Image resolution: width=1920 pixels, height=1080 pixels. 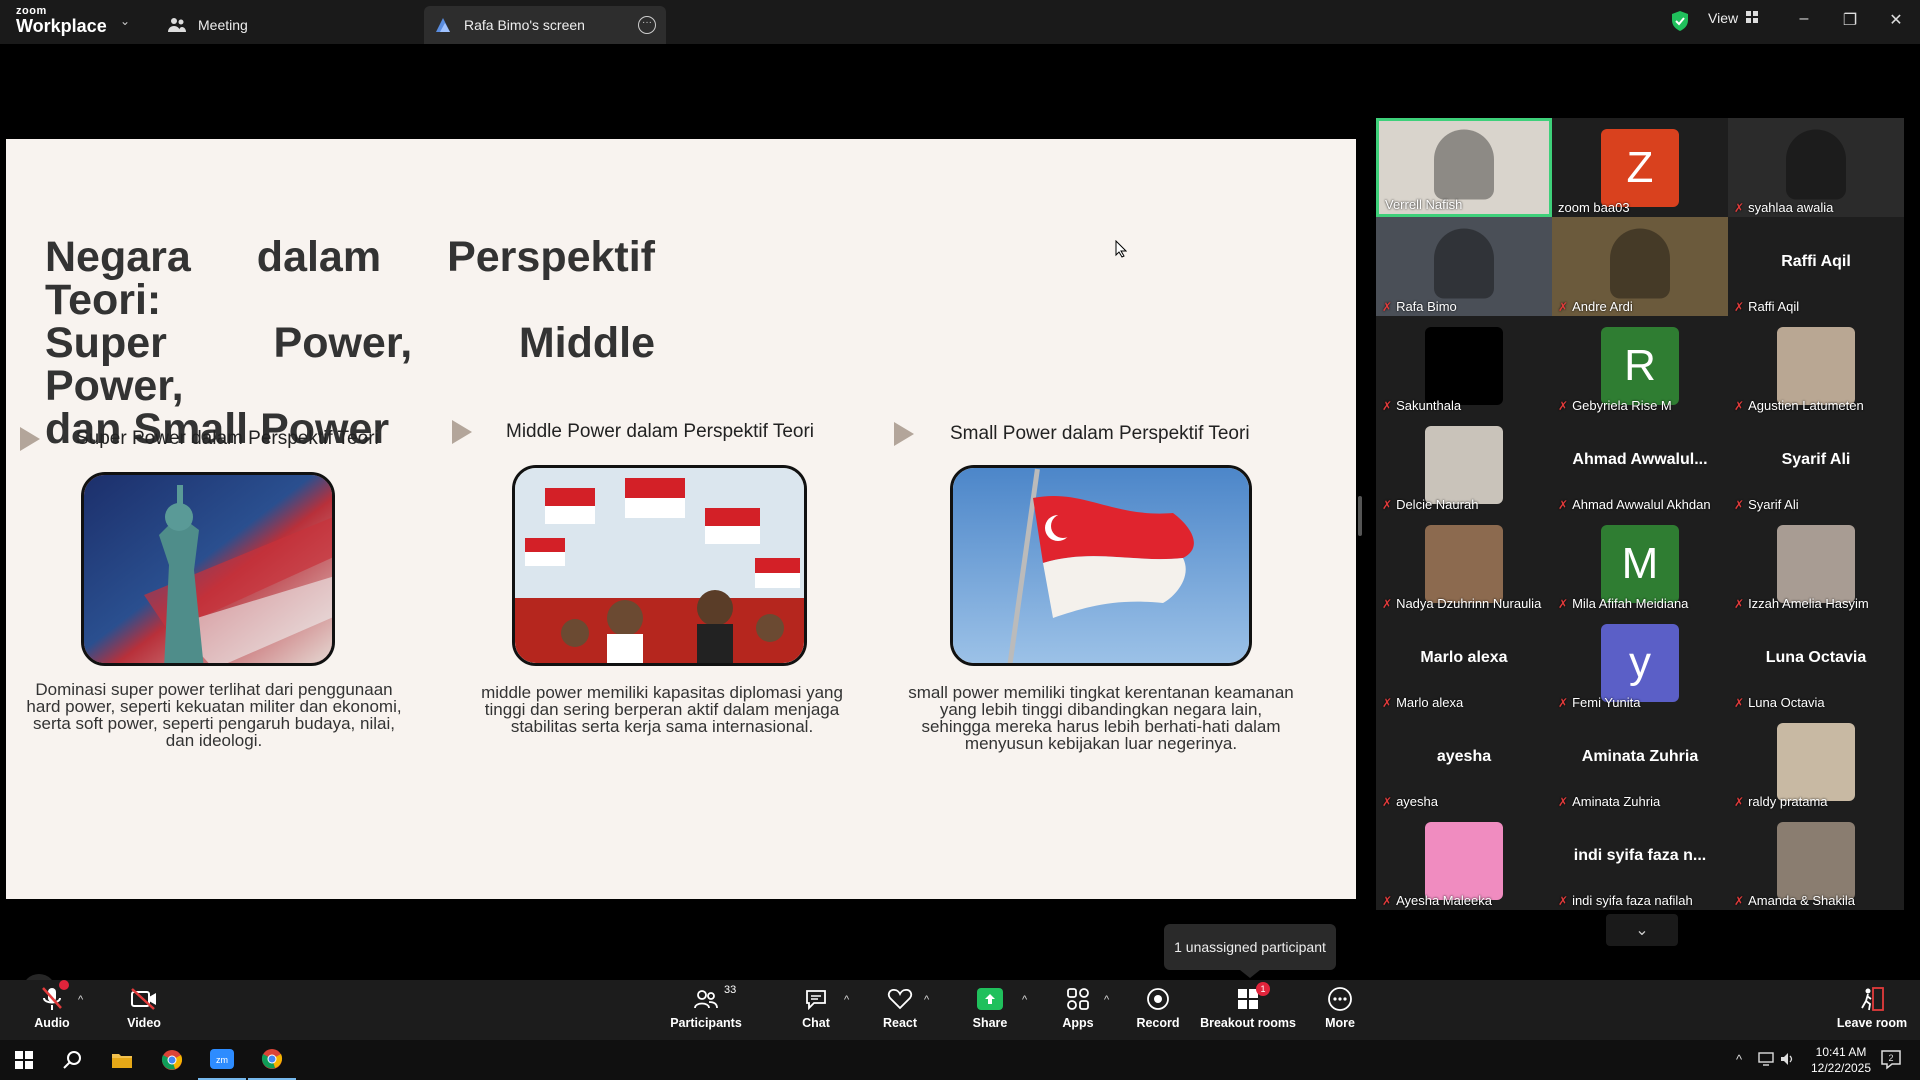 I want to click on record-button: Record, so click(x=1158, y=1007).